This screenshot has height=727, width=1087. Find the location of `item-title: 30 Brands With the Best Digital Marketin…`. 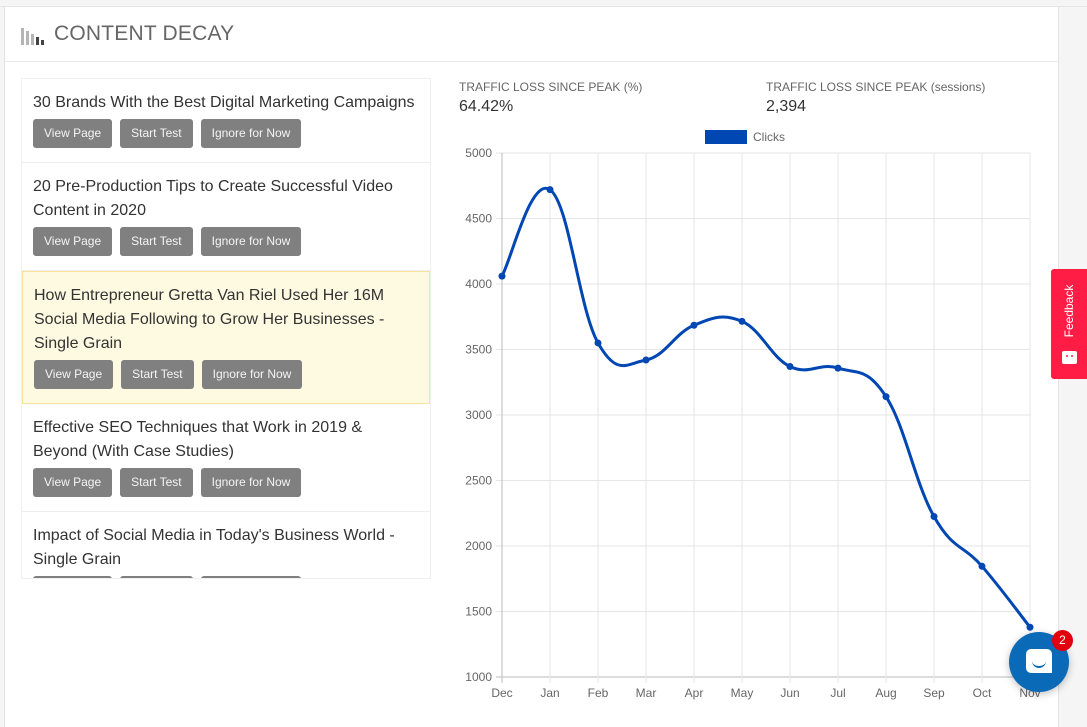

item-title: 30 Brands With the Best Digital Marketin… is located at coordinates (224, 102).